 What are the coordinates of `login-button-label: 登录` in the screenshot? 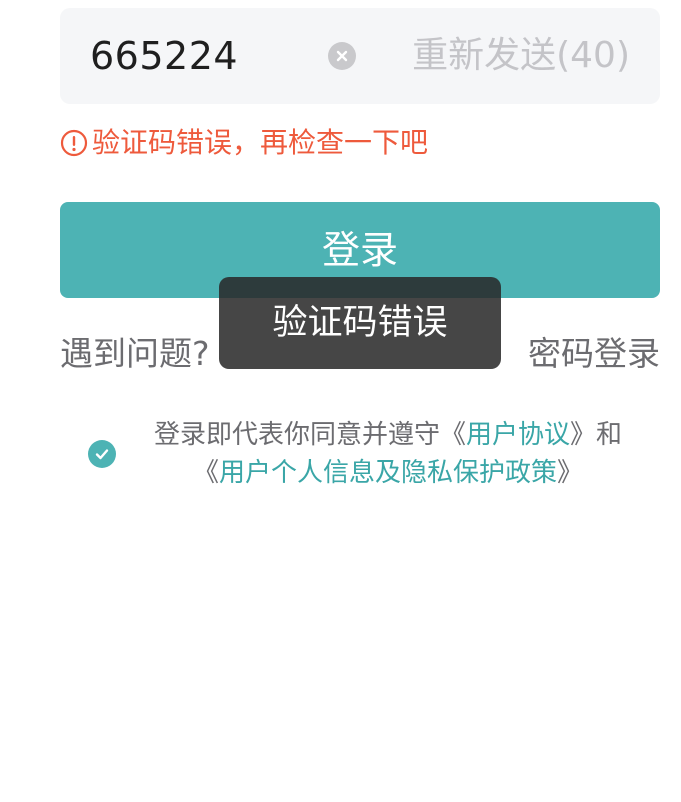 It's located at (359, 250).